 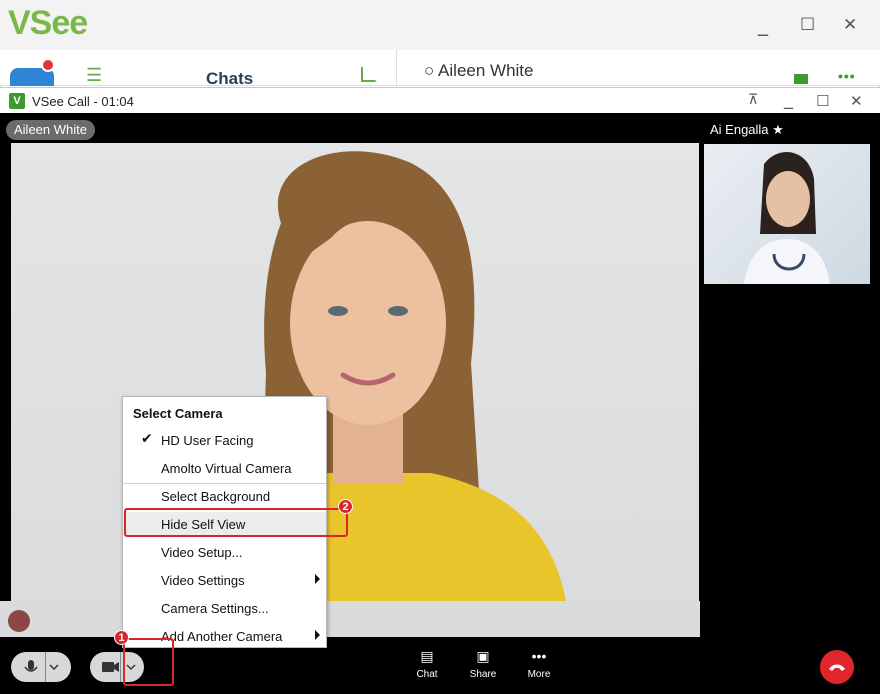 What do you see at coordinates (396, 68) in the screenshot?
I see `divider` at bounding box center [396, 68].